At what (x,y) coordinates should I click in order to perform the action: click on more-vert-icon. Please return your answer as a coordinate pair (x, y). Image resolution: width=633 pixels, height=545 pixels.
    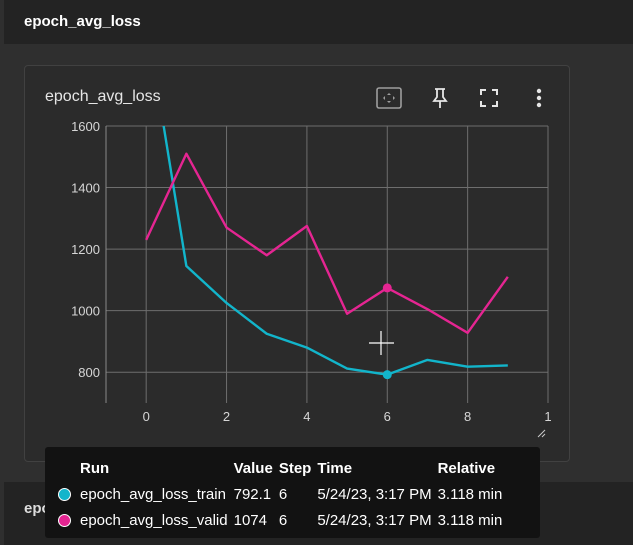
    Looking at the image, I should click on (539, 98).